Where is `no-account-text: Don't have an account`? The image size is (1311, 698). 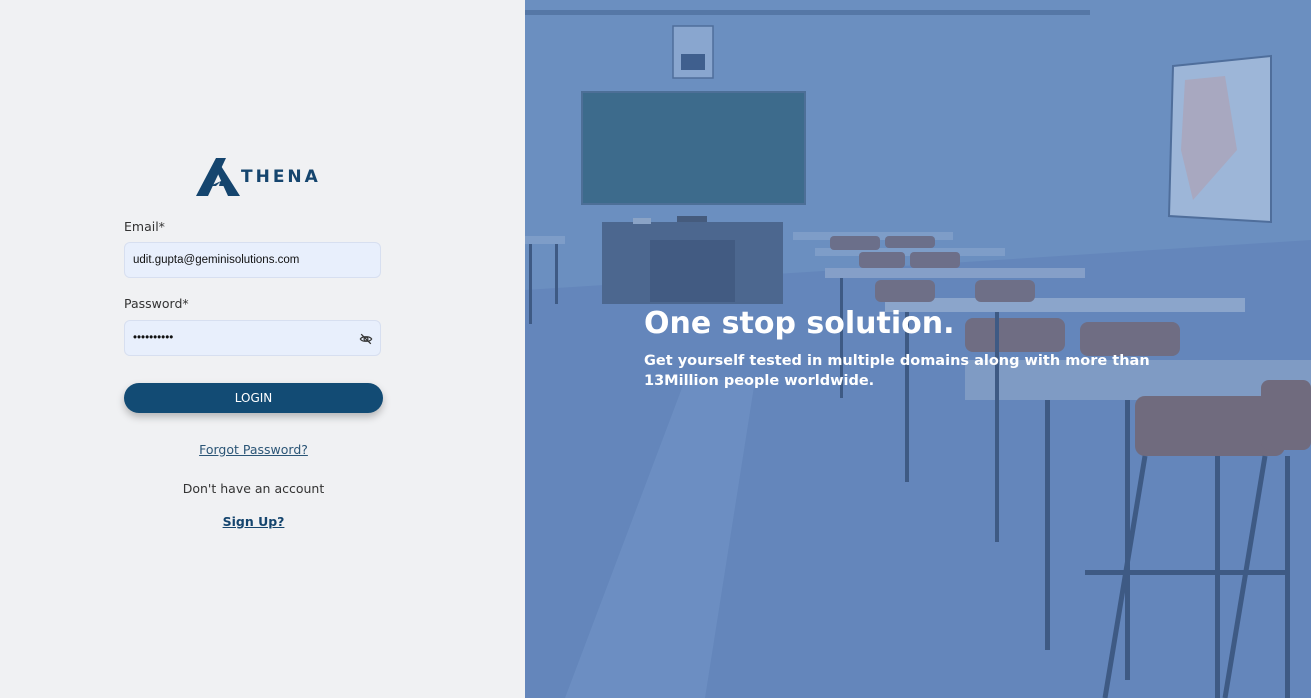 no-account-text: Don't have an account is located at coordinates (253, 488).